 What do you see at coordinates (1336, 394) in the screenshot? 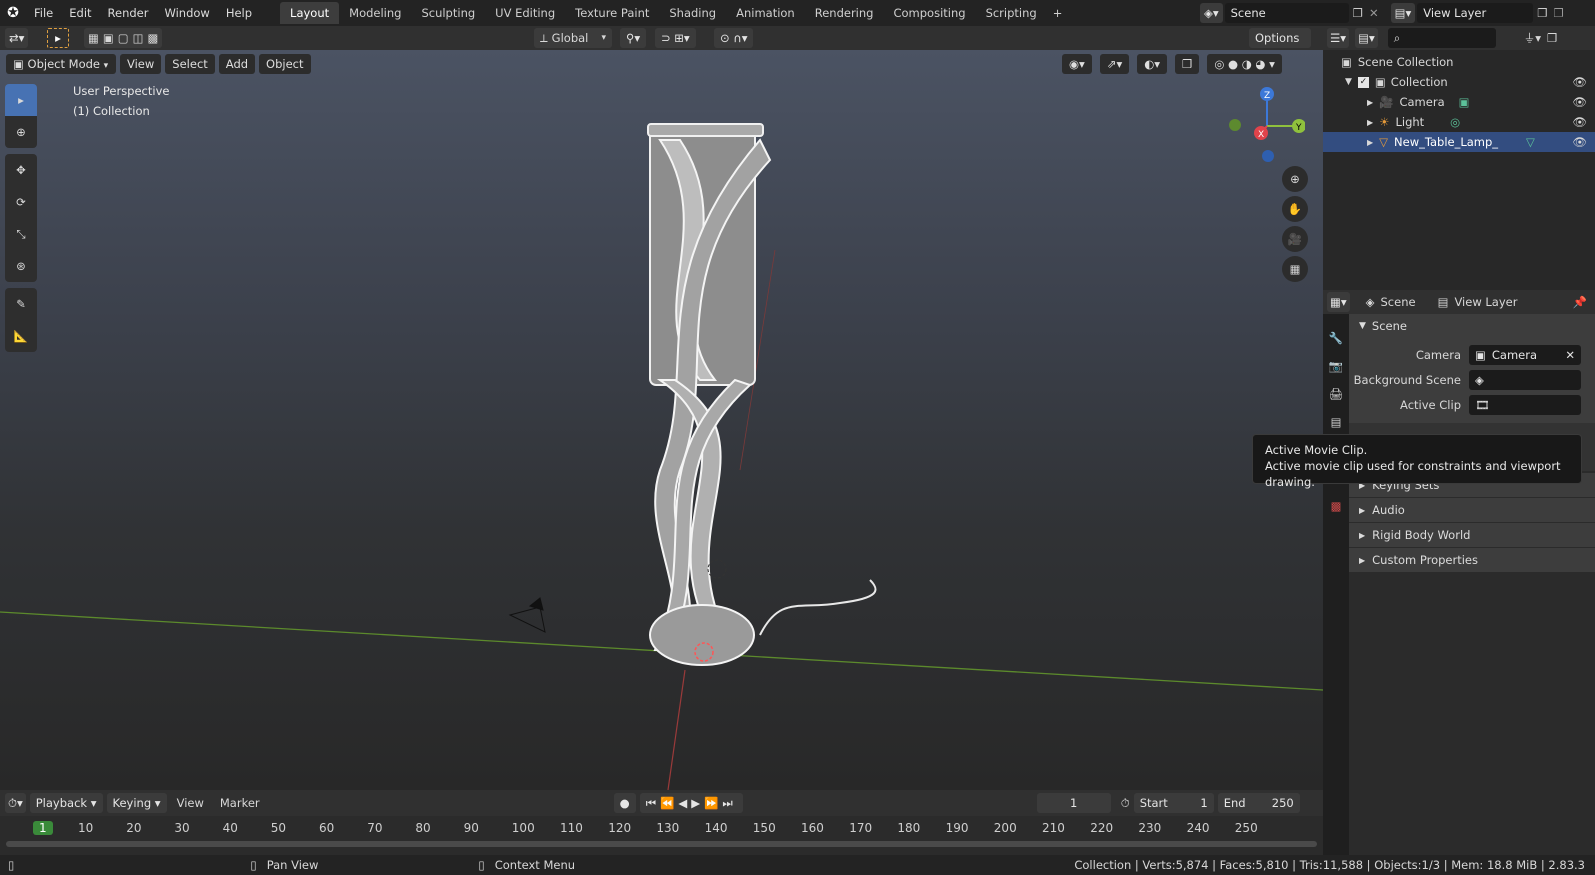
I see `output-tab-icon: 🖨` at bounding box center [1336, 394].